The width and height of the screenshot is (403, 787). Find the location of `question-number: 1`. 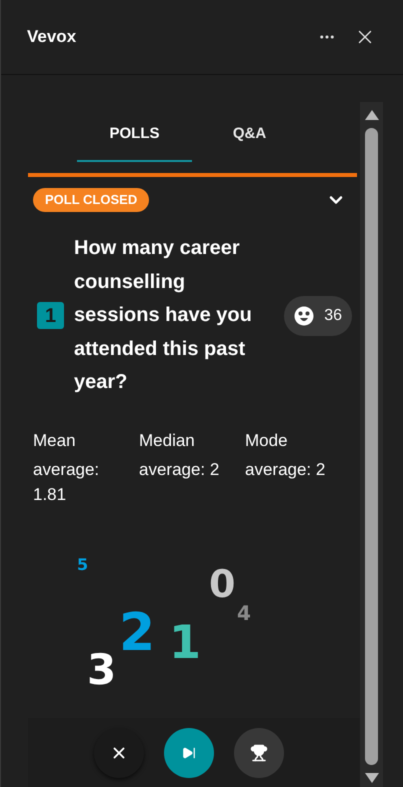

question-number: 1 is located at coordinates (50, 316).